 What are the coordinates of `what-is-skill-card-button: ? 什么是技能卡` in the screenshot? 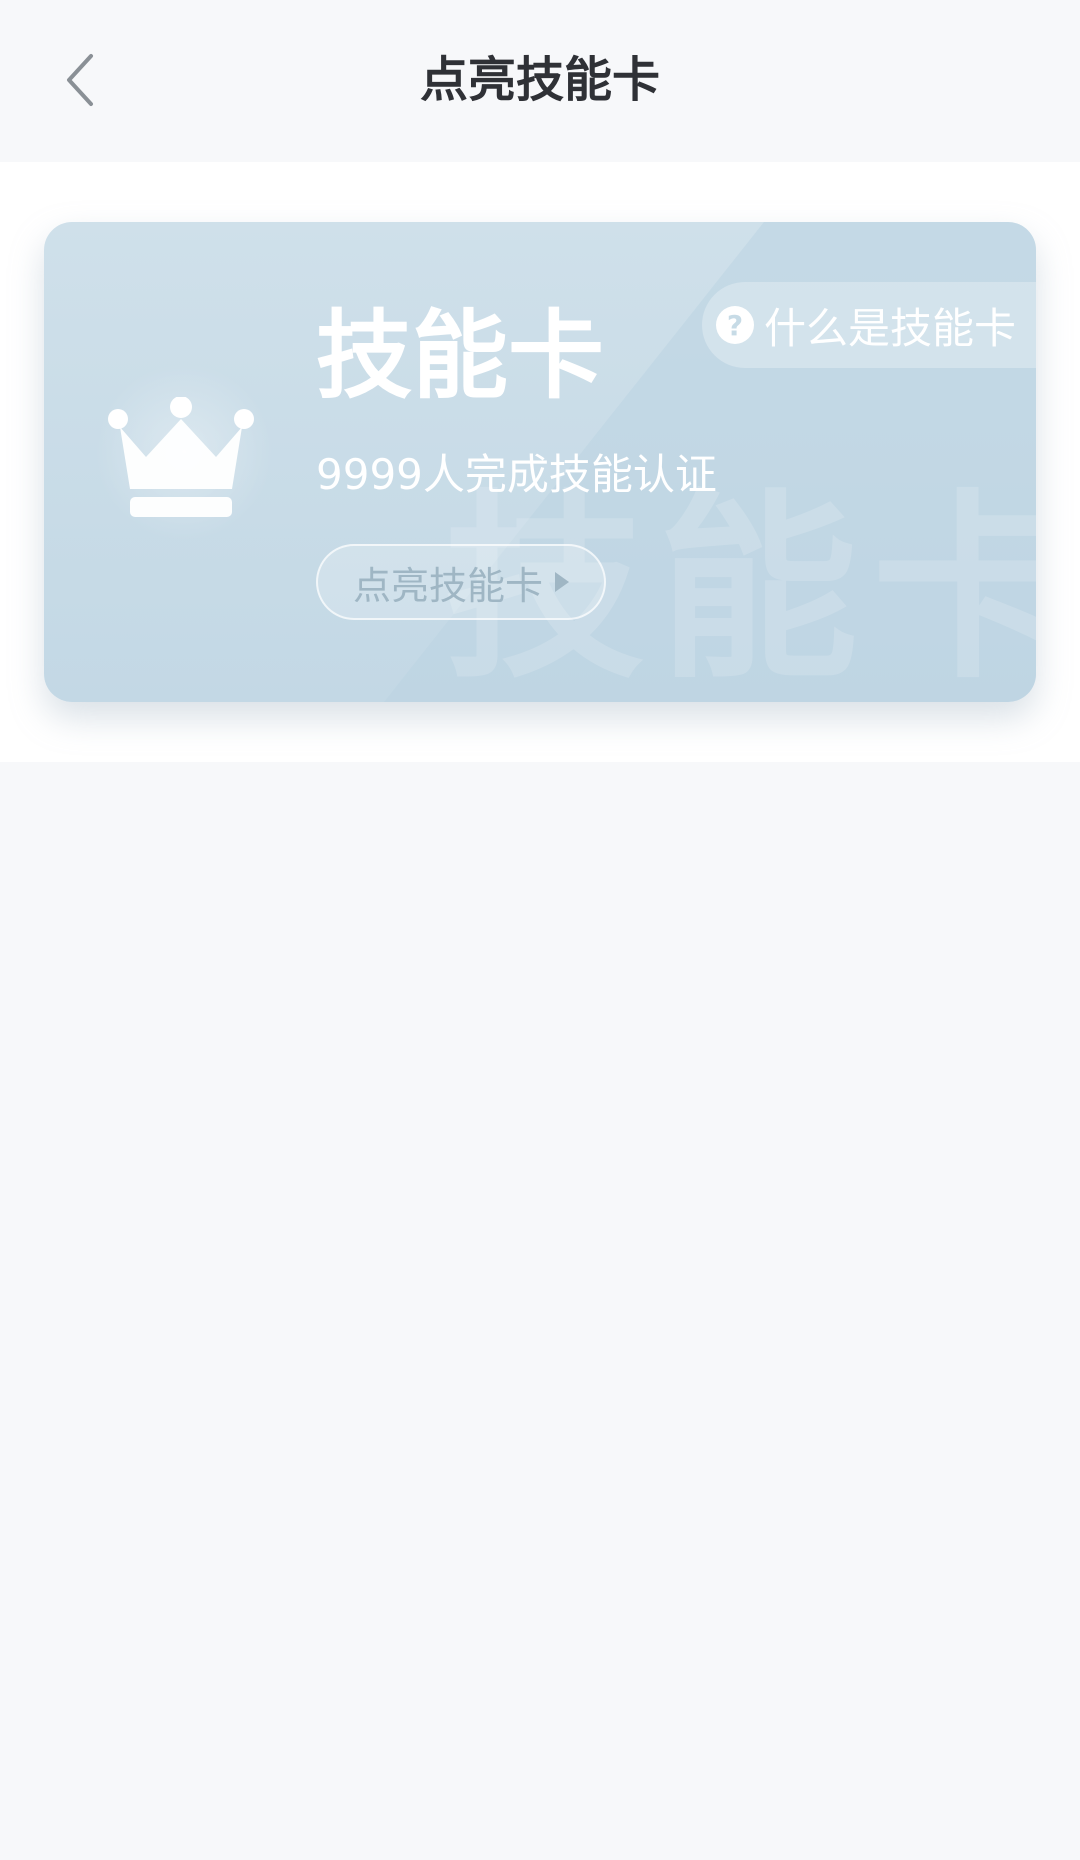 It's located at (869, 325).